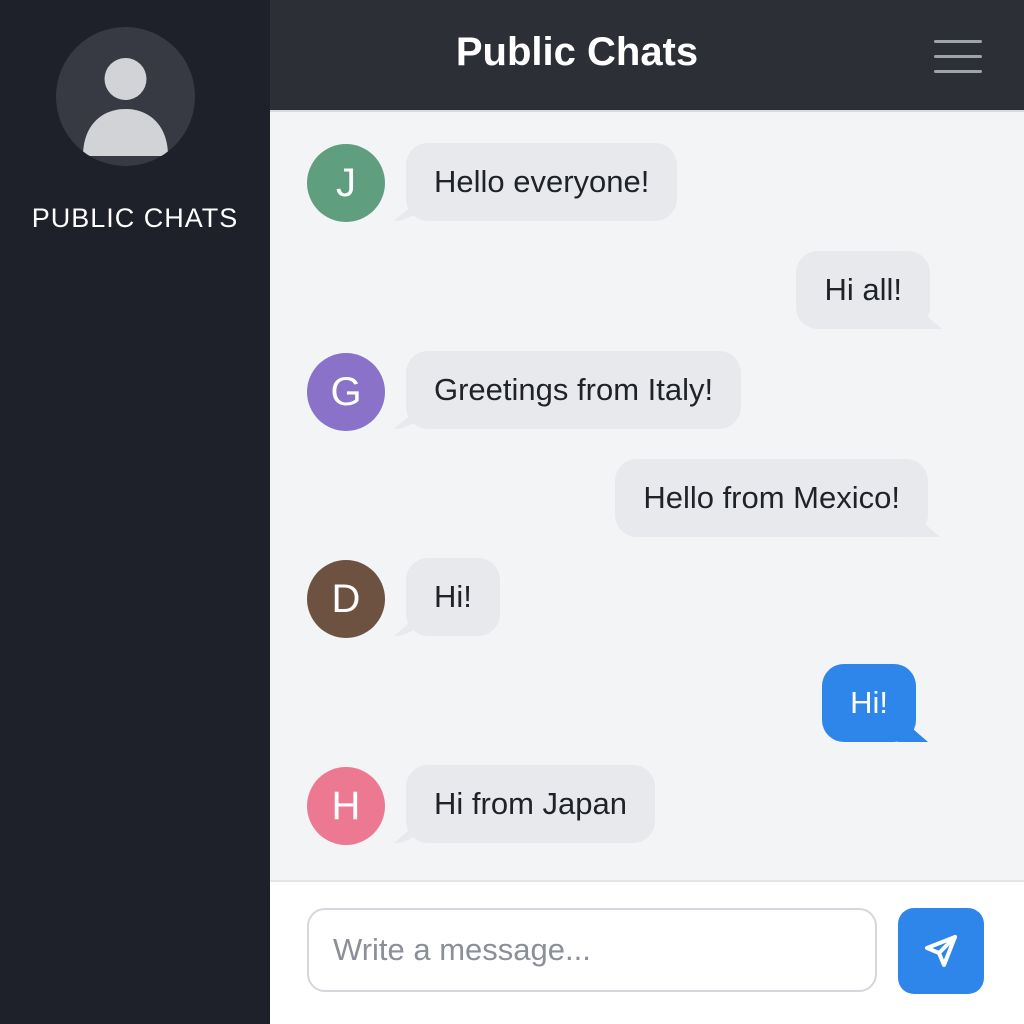  What do you see at coordinates (135, 218) in the screenshot?
I see `sidebar-title: PUBLIC CHATS` at bounding box center [135, 218].